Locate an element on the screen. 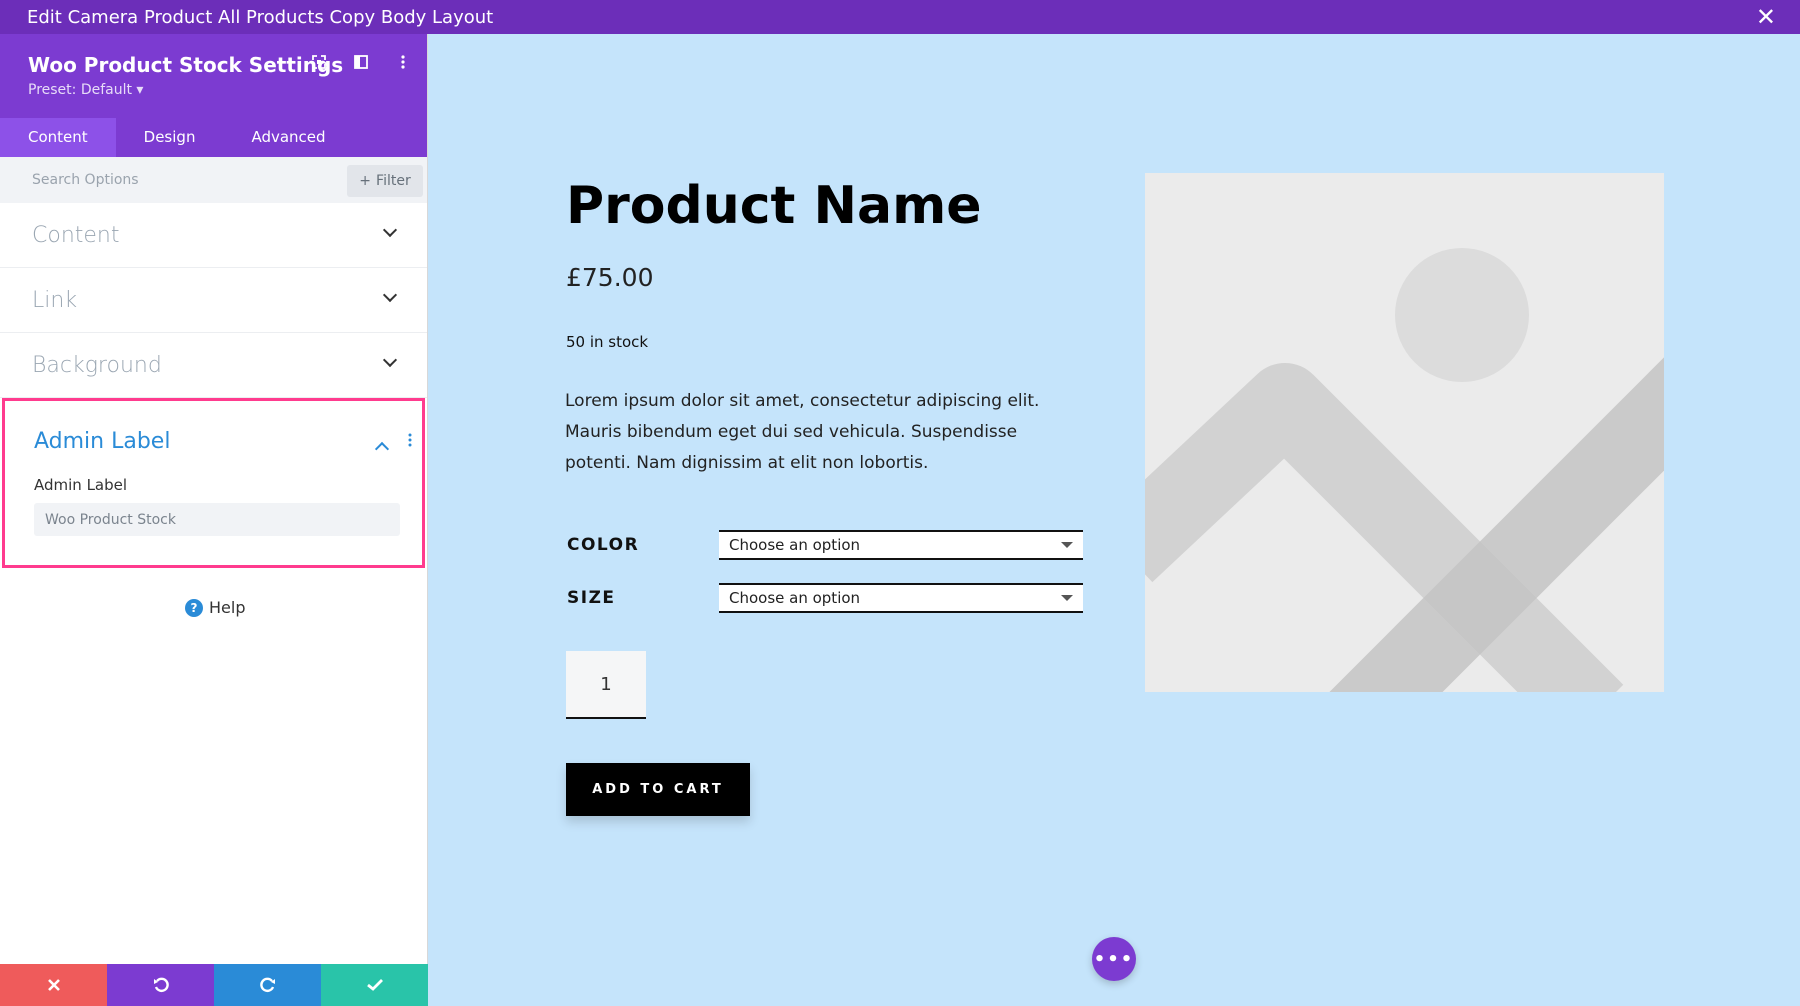 Image resolution: width=1800 pixels, height=1006 pixels. variation-label: SIZE is located at coordinates (591, 598).